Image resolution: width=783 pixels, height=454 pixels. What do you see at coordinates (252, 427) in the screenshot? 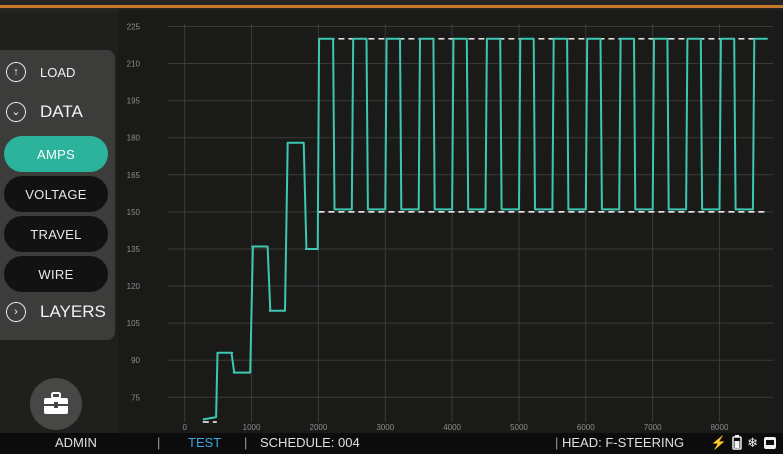
I see `x-tick-label: 1000` at bounding box center [252, 427].